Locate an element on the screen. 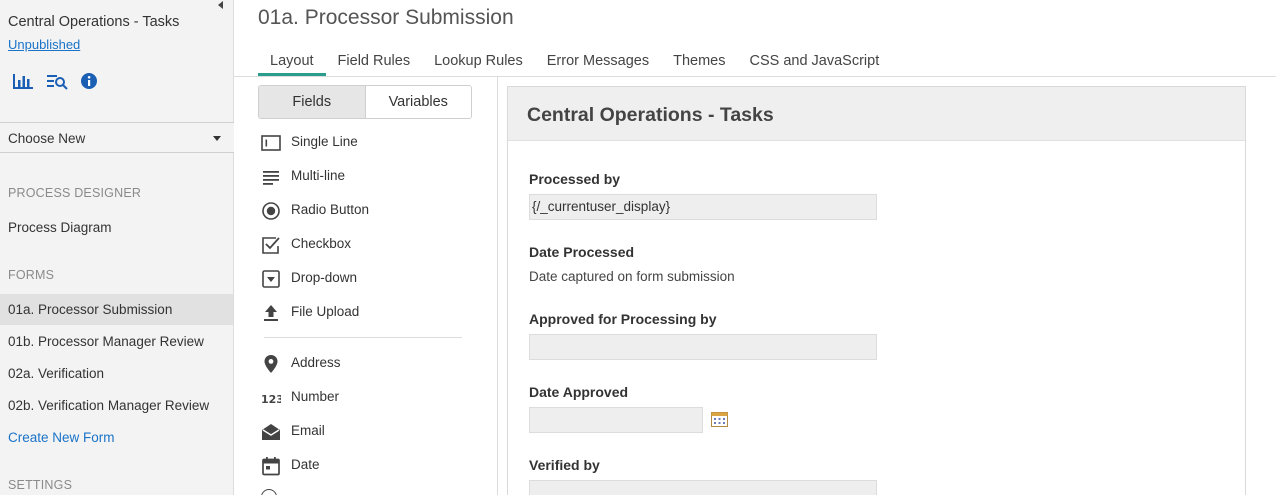 The width and height of the screenshot is (1276, 495). form-header: Central Operations - Tasks is located at coordinates (876, 114).